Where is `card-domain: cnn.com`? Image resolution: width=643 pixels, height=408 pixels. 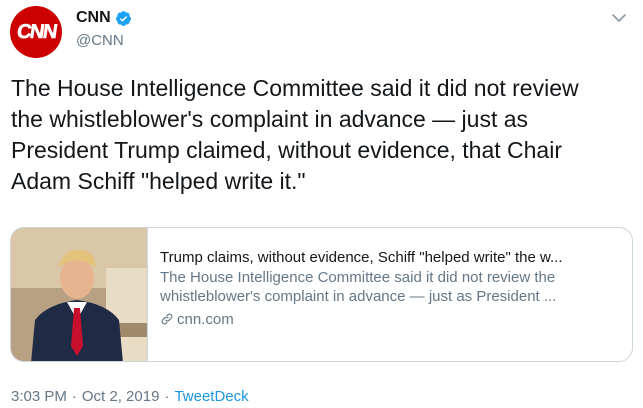
card-domain: cnn.com is located at coordinates (396, 320).